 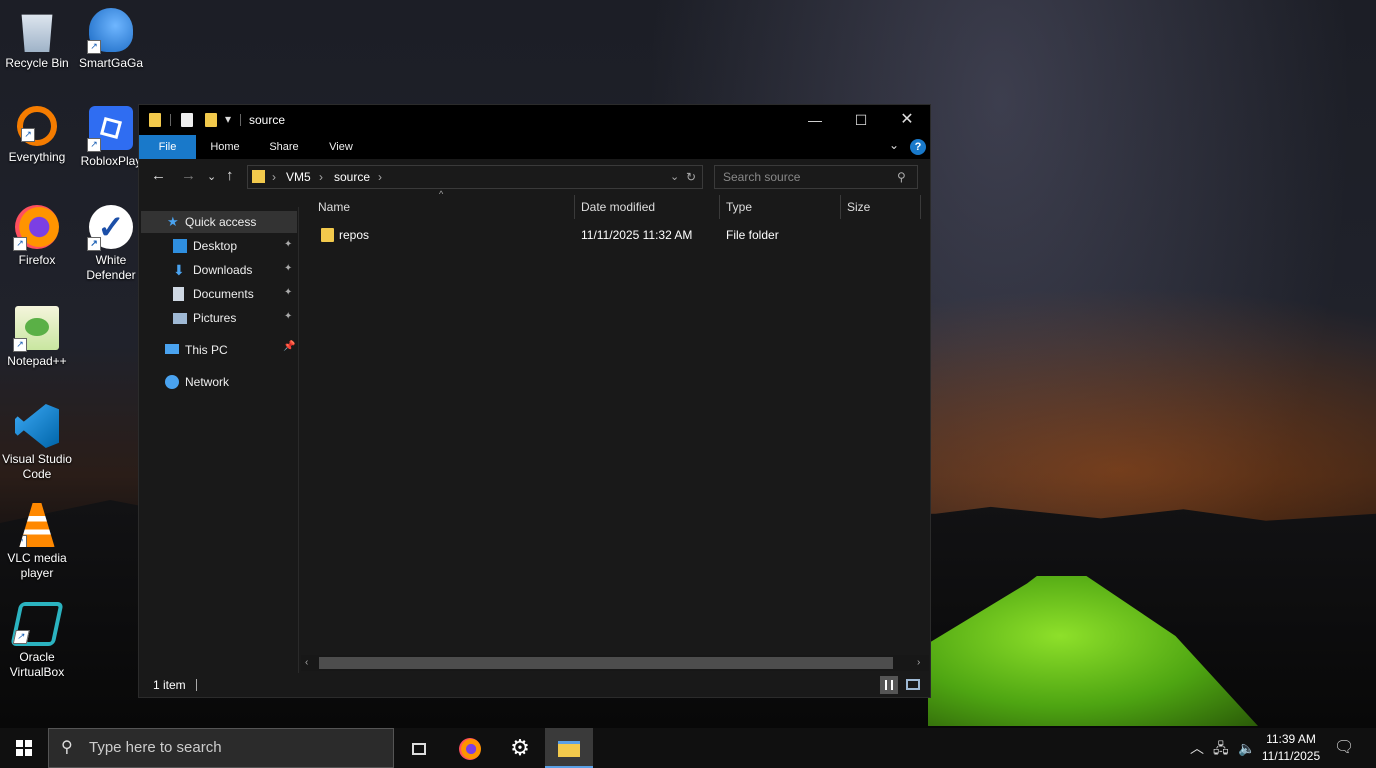 What do you see at coordinates (180, 246) in the screenshot?
I see `desktop-icon` at bounding box center [180, 246].